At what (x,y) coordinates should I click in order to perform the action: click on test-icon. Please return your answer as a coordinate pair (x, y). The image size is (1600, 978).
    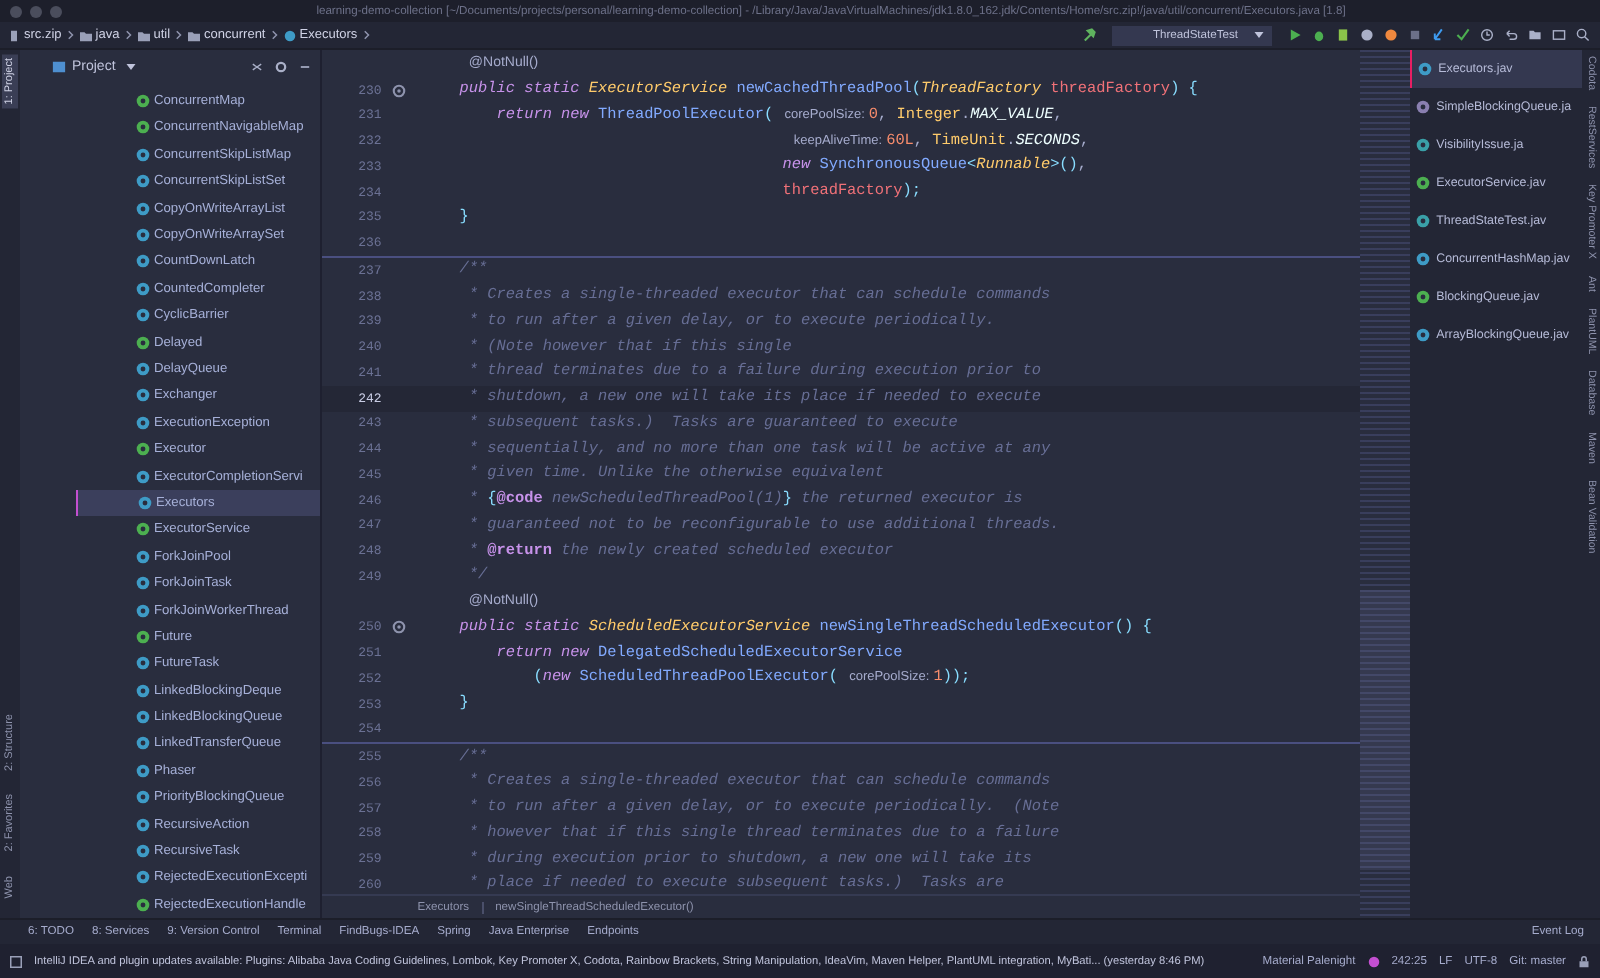
    Looking at the image, I should click on (1423, 107).